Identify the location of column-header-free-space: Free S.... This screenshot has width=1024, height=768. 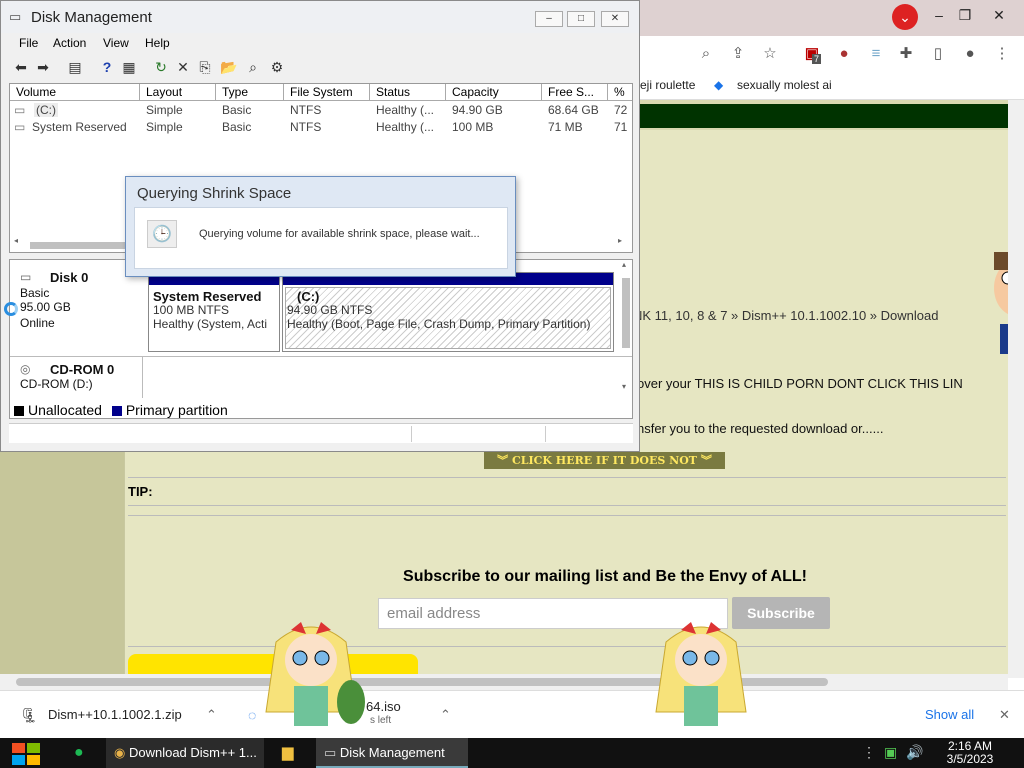
(575, 92).